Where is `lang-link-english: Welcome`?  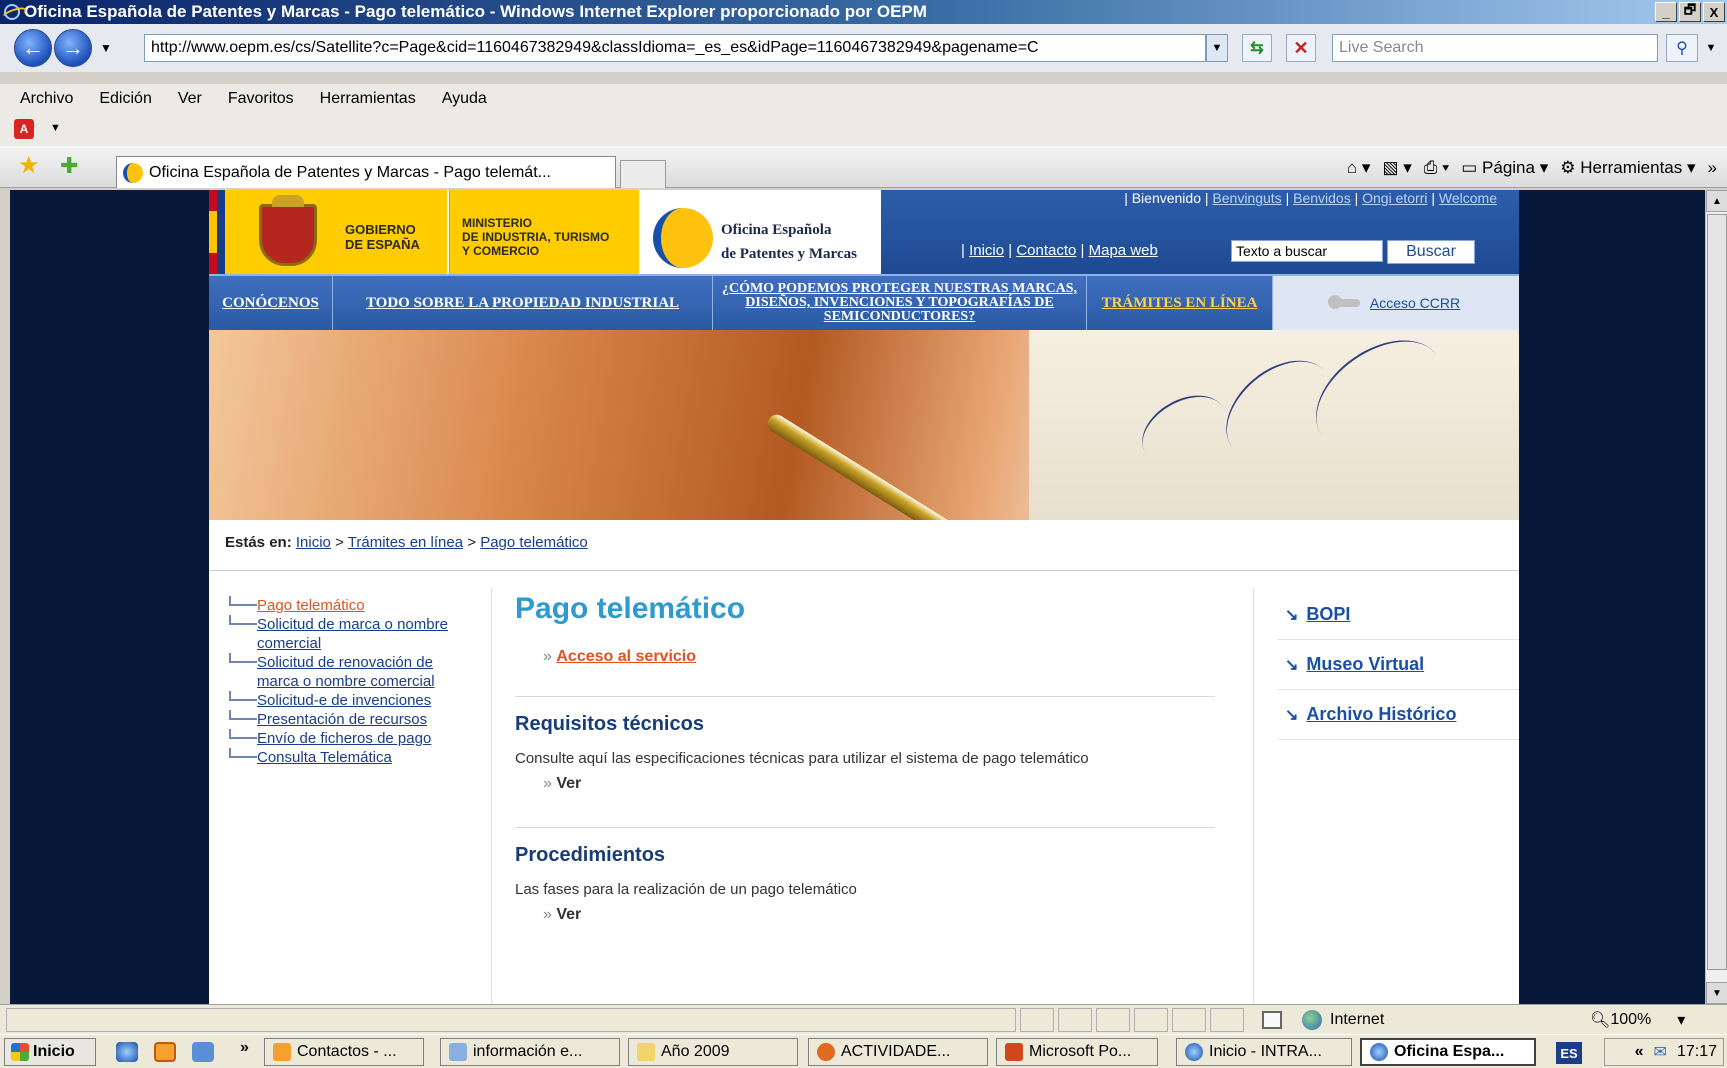 lang-link-english: Welcome is located at coordinates (1468, 198).